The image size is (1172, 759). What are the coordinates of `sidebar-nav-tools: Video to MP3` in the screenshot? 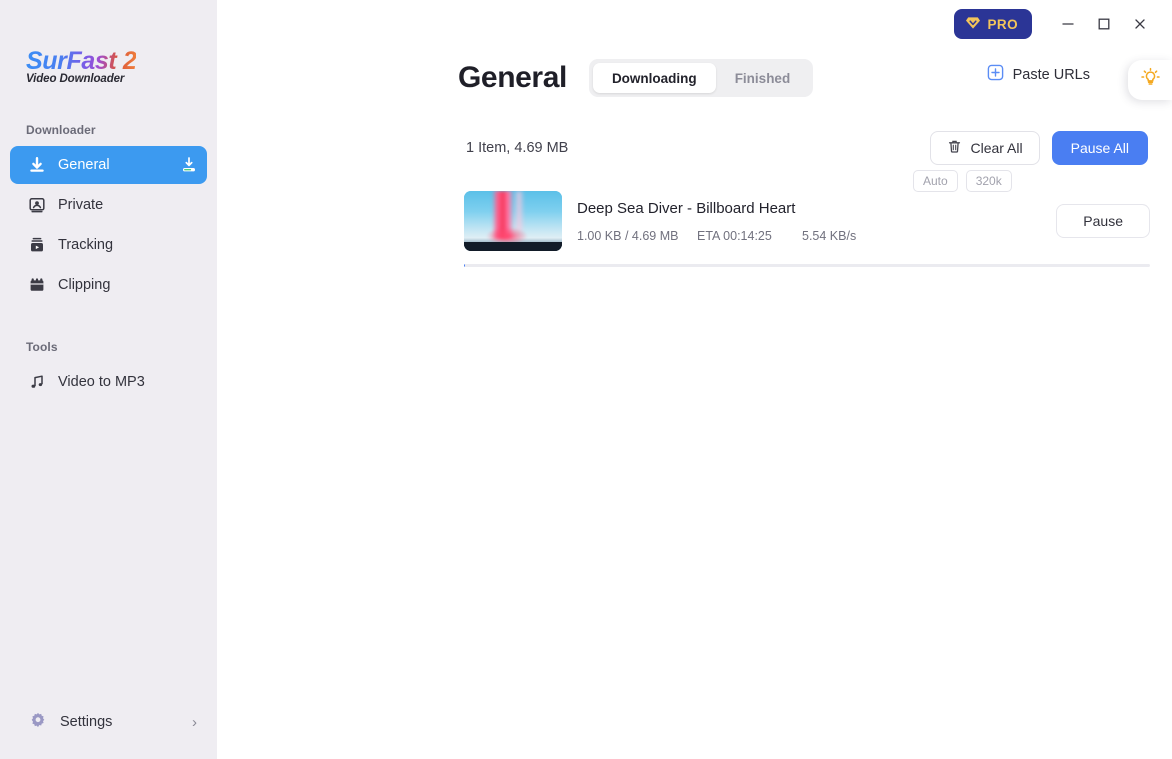 It's located at (108, 383).